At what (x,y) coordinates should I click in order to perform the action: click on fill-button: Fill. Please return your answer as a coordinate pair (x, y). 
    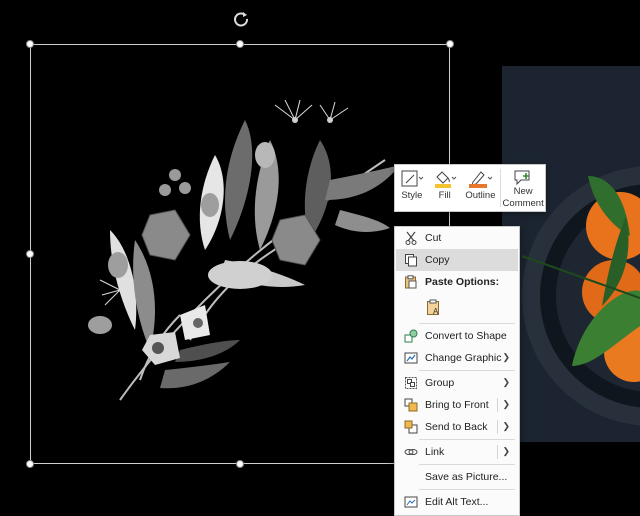
    Looking at the image, I should click on (445, 188).